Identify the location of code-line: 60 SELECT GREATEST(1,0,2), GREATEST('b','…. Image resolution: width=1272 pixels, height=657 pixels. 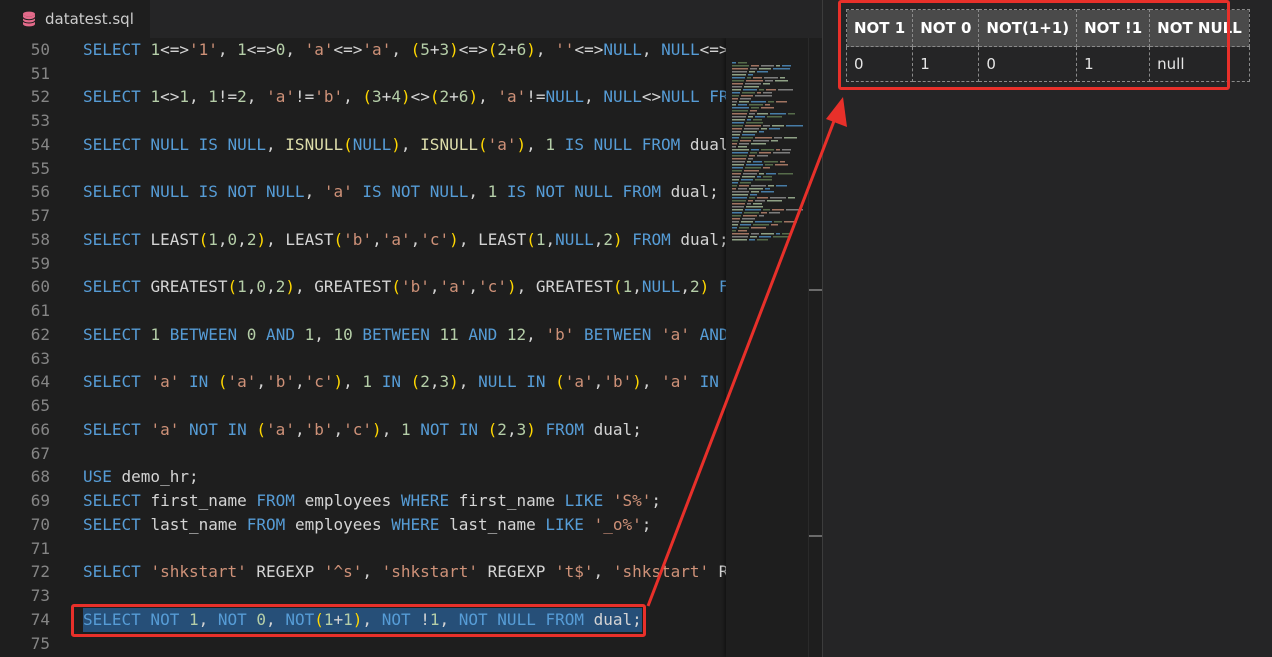
(410, 287).